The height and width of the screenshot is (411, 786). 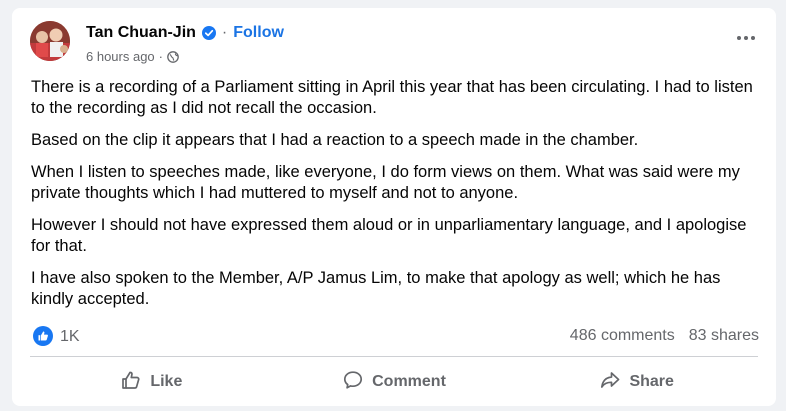 I want to click on author-name: Tan Chuan-Jin, so click(x=141, y=33).